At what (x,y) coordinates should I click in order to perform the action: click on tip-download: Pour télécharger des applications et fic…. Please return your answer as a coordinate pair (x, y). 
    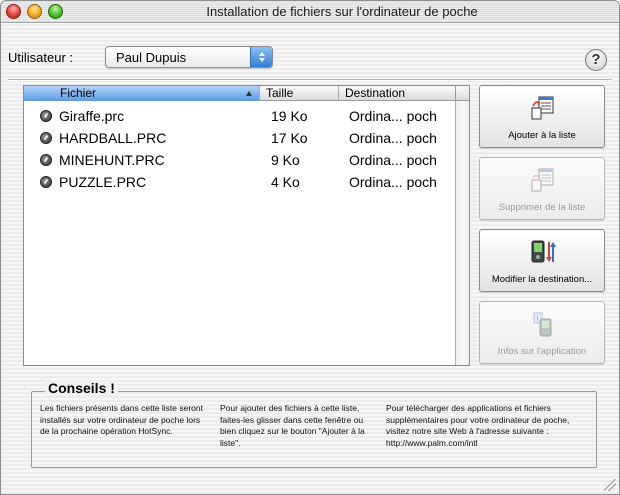
    Looking at the image, I should click on (478, 425).